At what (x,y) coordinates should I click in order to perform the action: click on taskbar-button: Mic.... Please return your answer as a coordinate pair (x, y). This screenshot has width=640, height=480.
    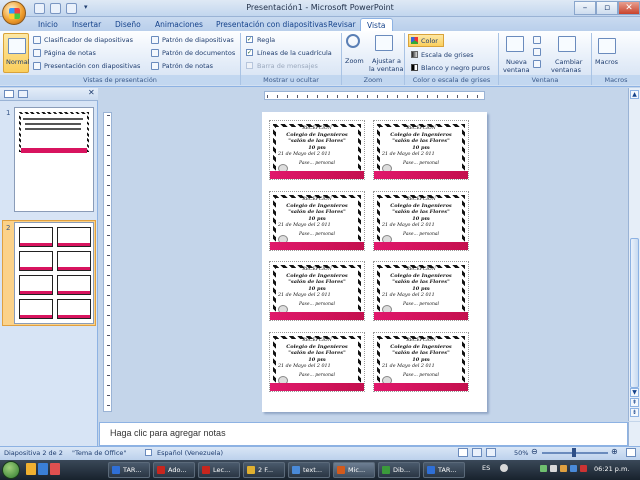
    Looking at the image, I should click on (354, 470).